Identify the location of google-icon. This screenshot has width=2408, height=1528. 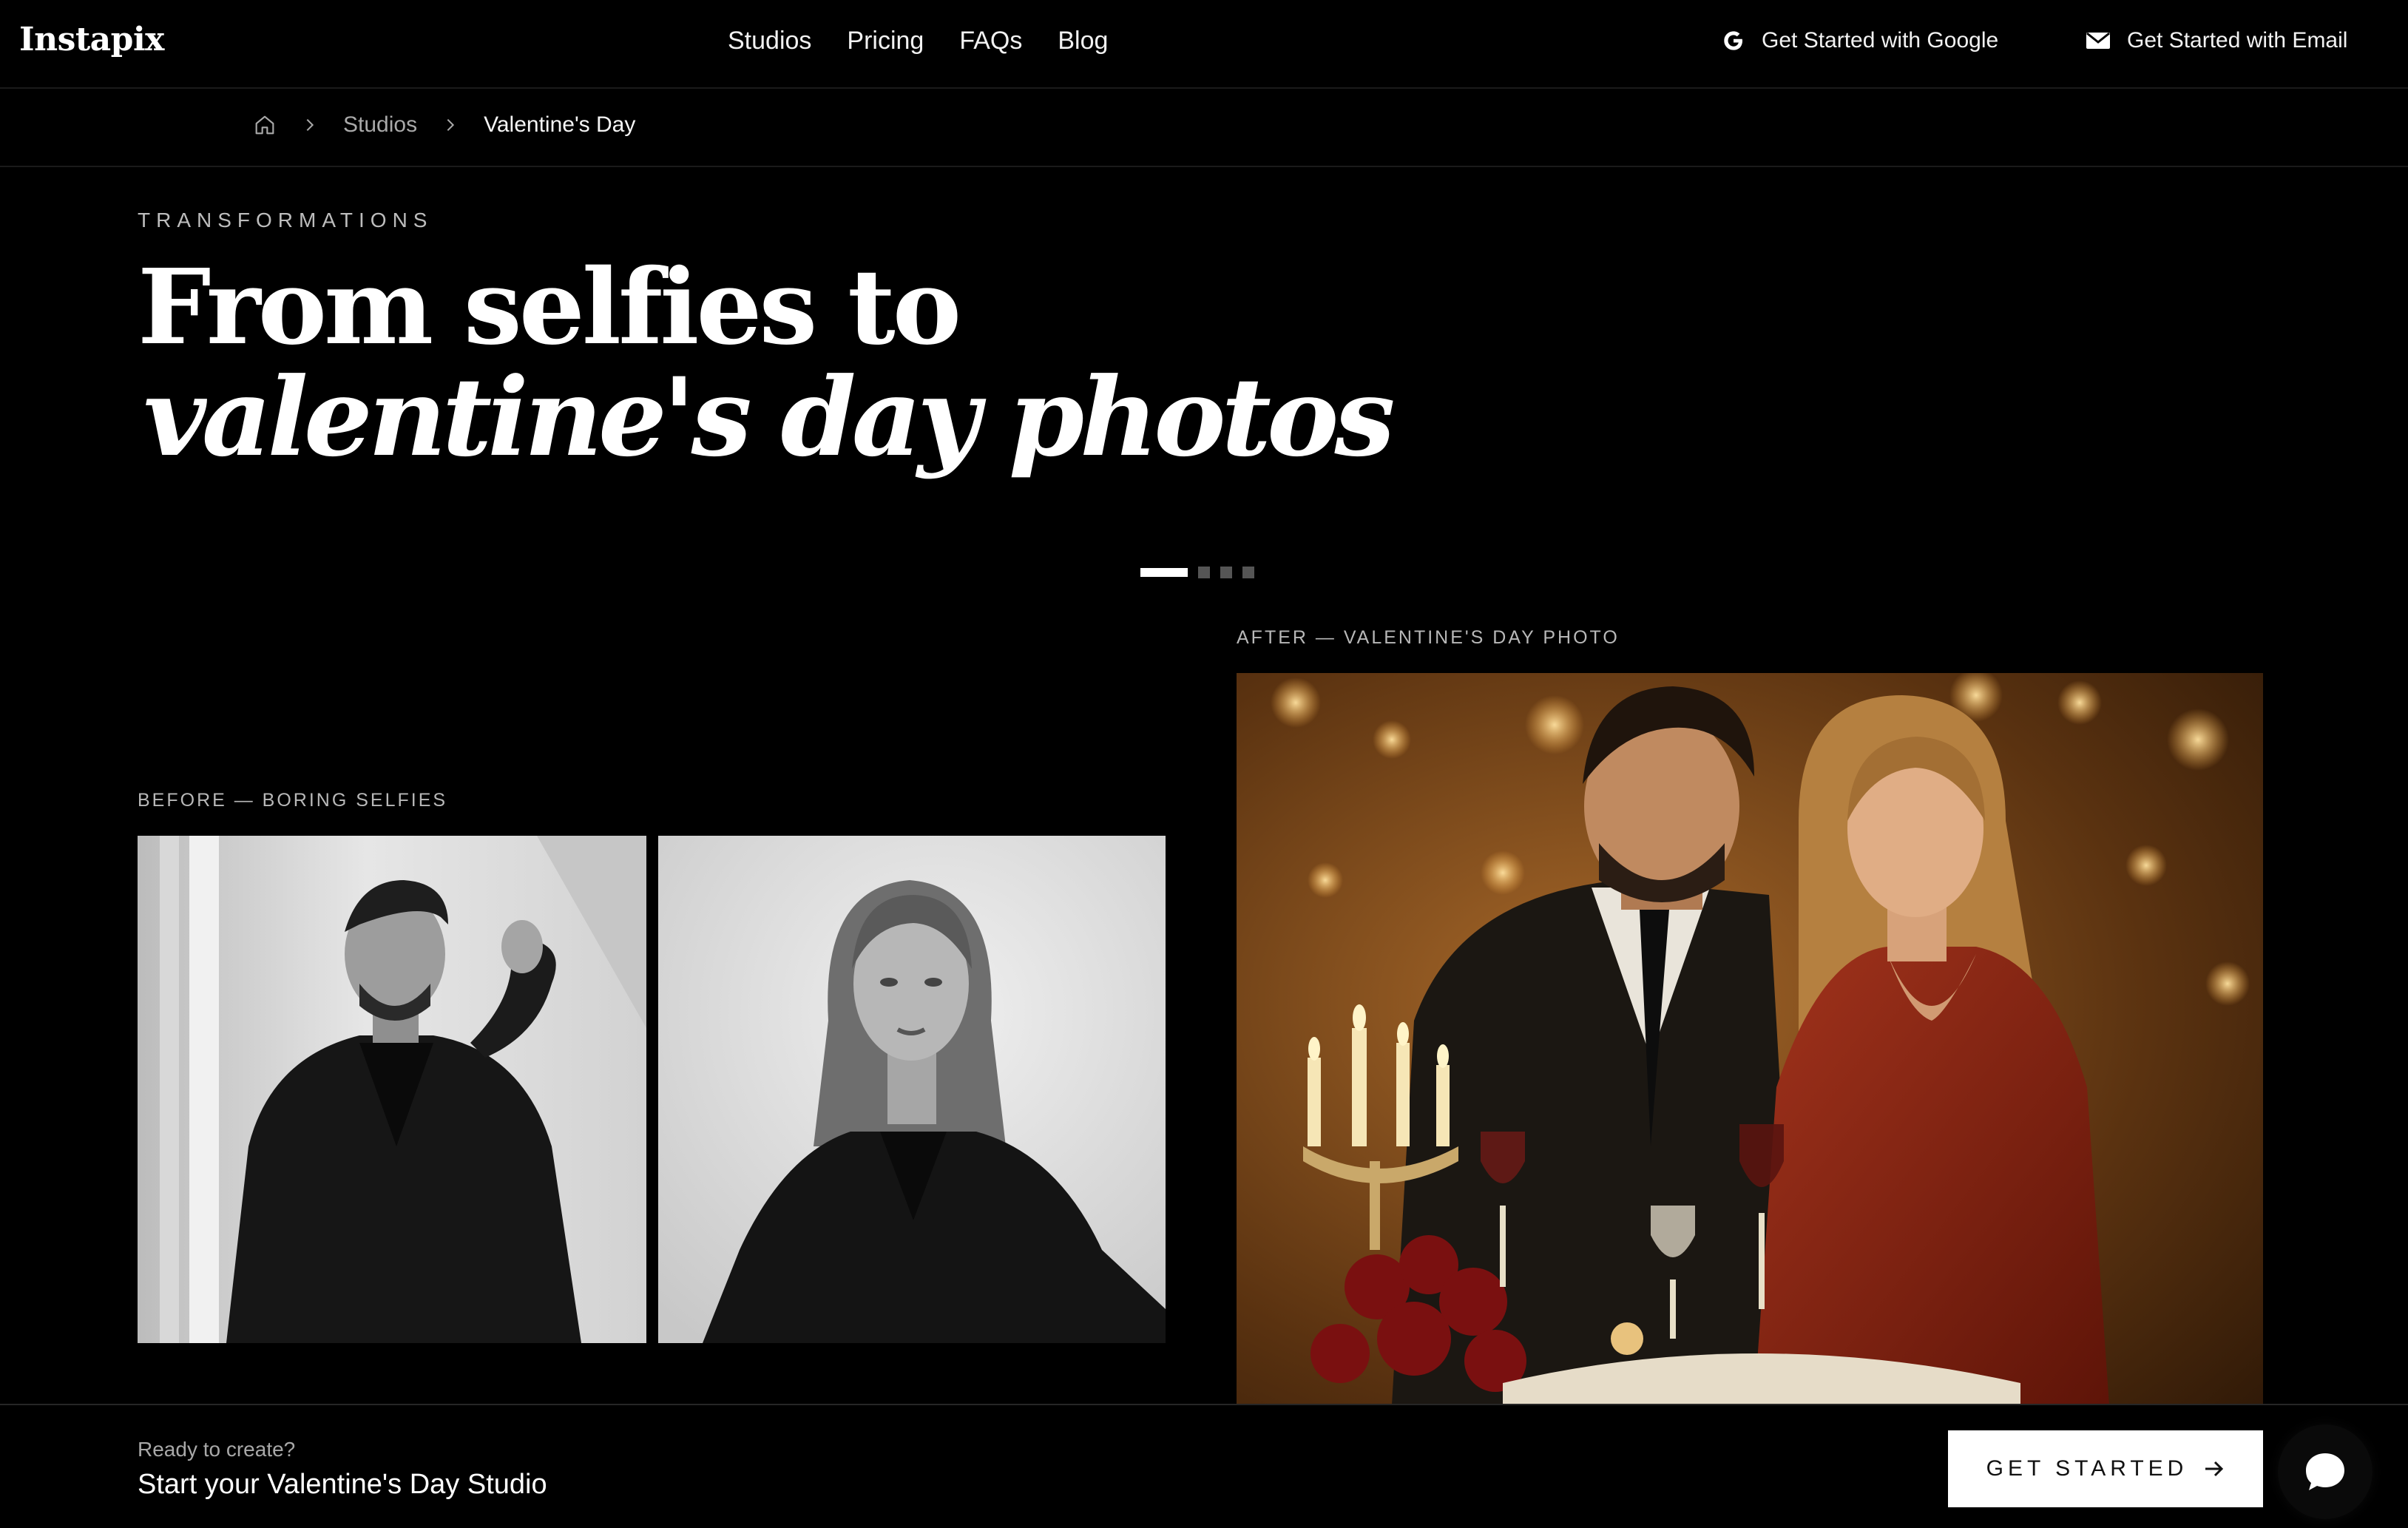
(1733, 40).